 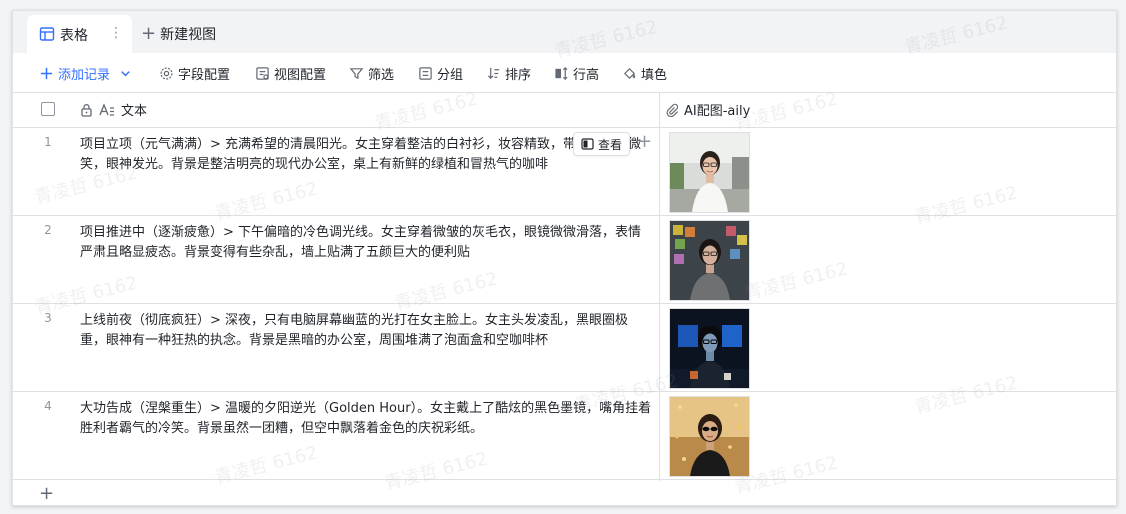 I want to click on text-field-icon, so click(x=106, y=109).